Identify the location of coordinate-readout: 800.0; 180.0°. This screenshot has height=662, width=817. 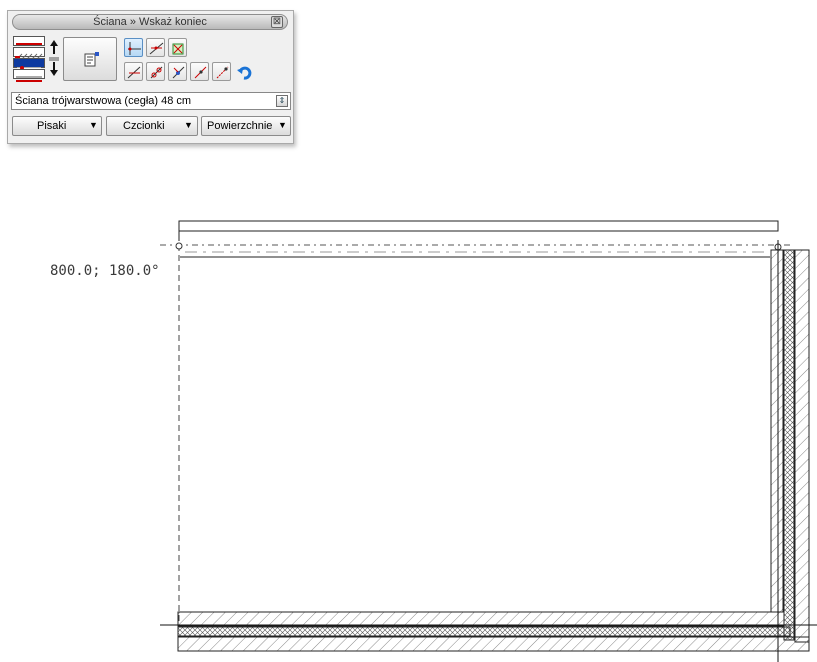
(105, 271).